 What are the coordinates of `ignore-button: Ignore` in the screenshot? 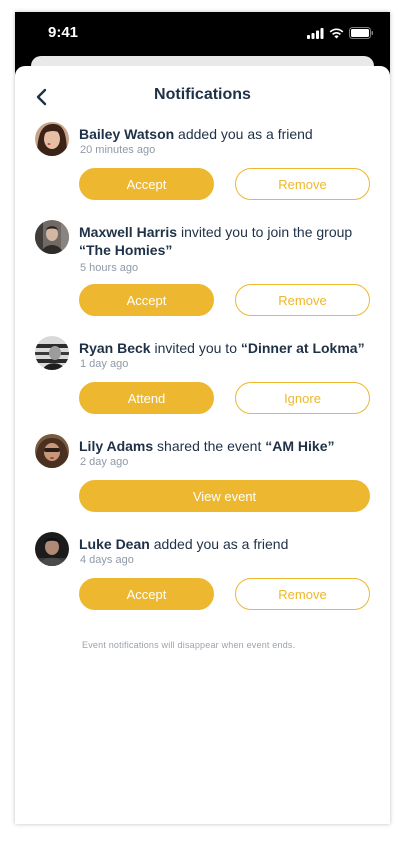 It's located at (302, 398).